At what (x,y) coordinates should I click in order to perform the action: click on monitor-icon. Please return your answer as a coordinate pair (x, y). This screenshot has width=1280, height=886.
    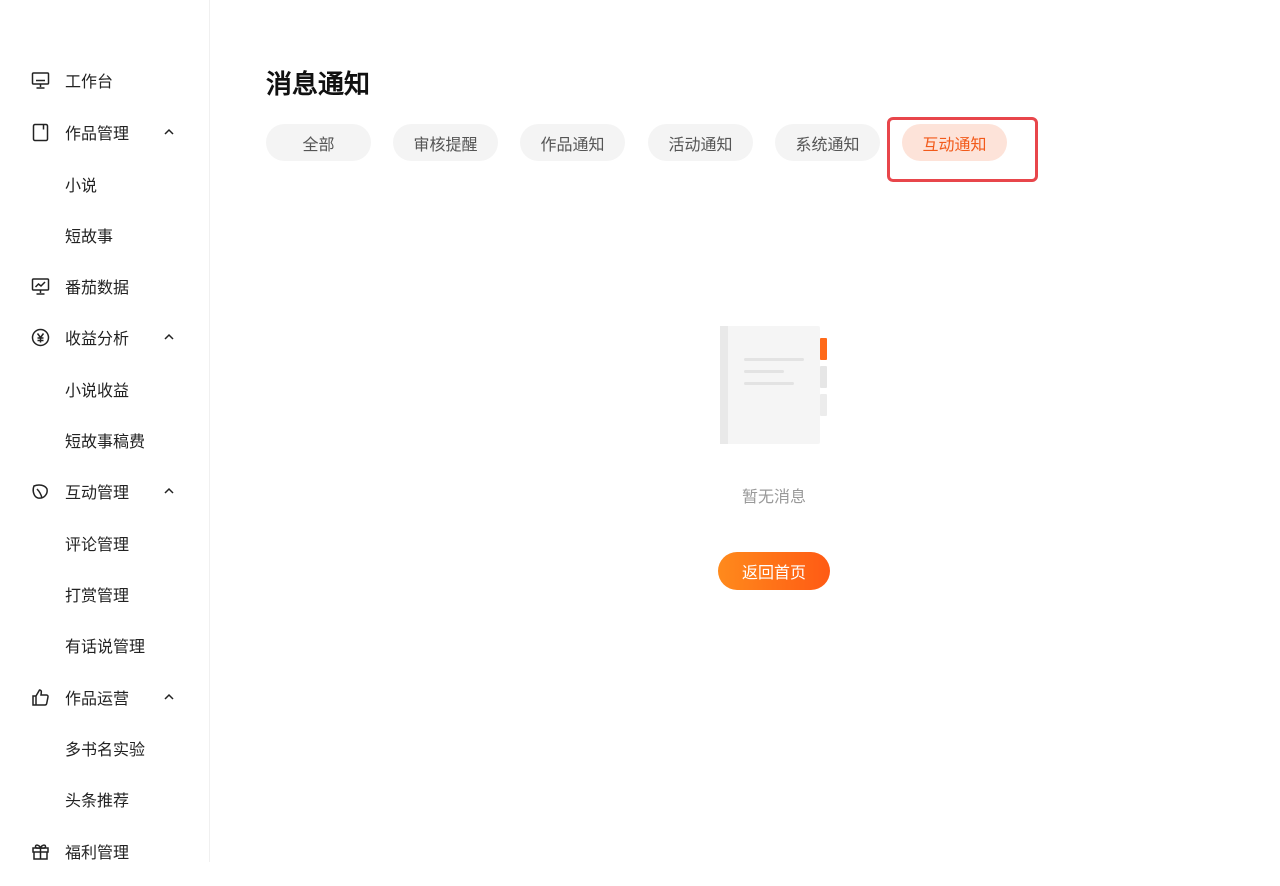
    Looking at the image, I should click on (40, 80).